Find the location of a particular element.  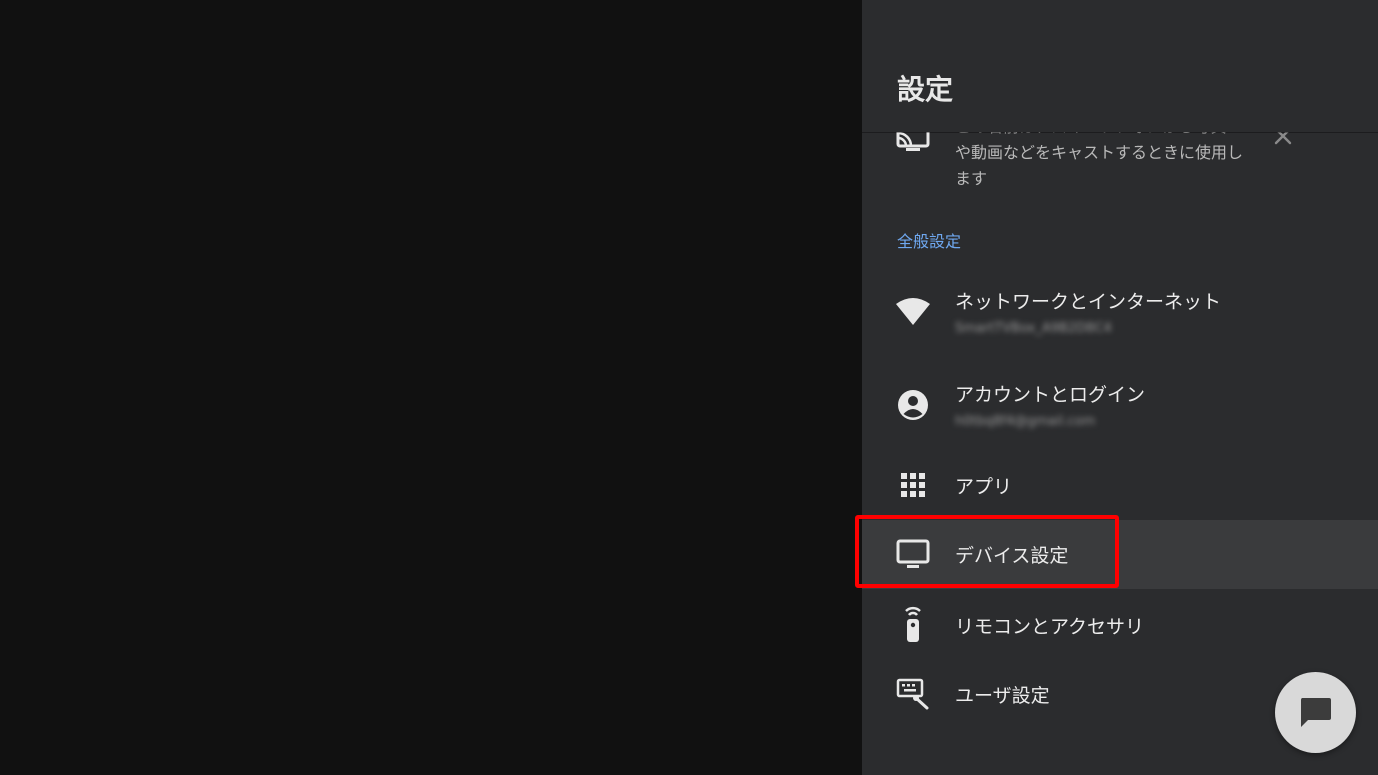

section-general-settings: 全般設定 is located at coordinates (929, 241).